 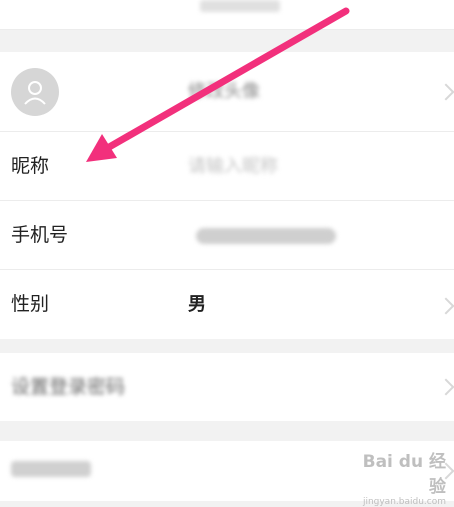 I want to click on set-password-label: 设置登录密码, so click(x=68, y=387).